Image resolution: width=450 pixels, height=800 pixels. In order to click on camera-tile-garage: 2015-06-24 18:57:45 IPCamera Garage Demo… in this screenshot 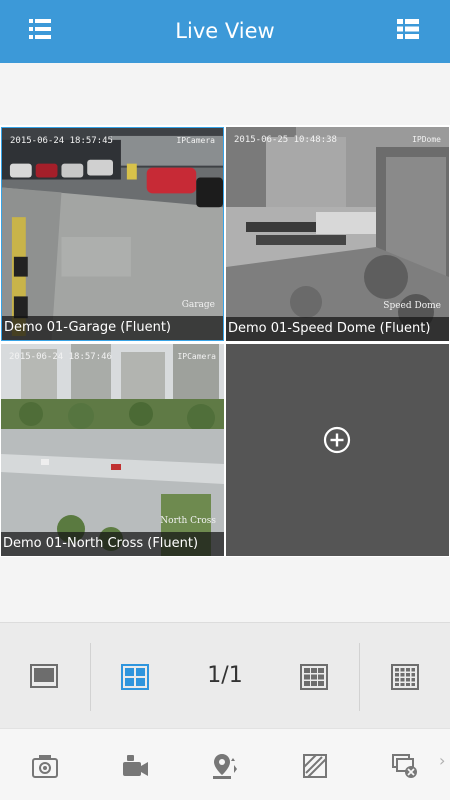, I will do `click(112, 234)`.